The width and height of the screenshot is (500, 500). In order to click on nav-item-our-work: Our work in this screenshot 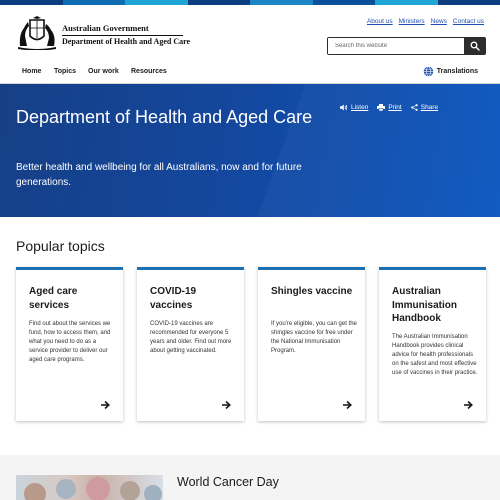, I will do `click(103, 71)`.